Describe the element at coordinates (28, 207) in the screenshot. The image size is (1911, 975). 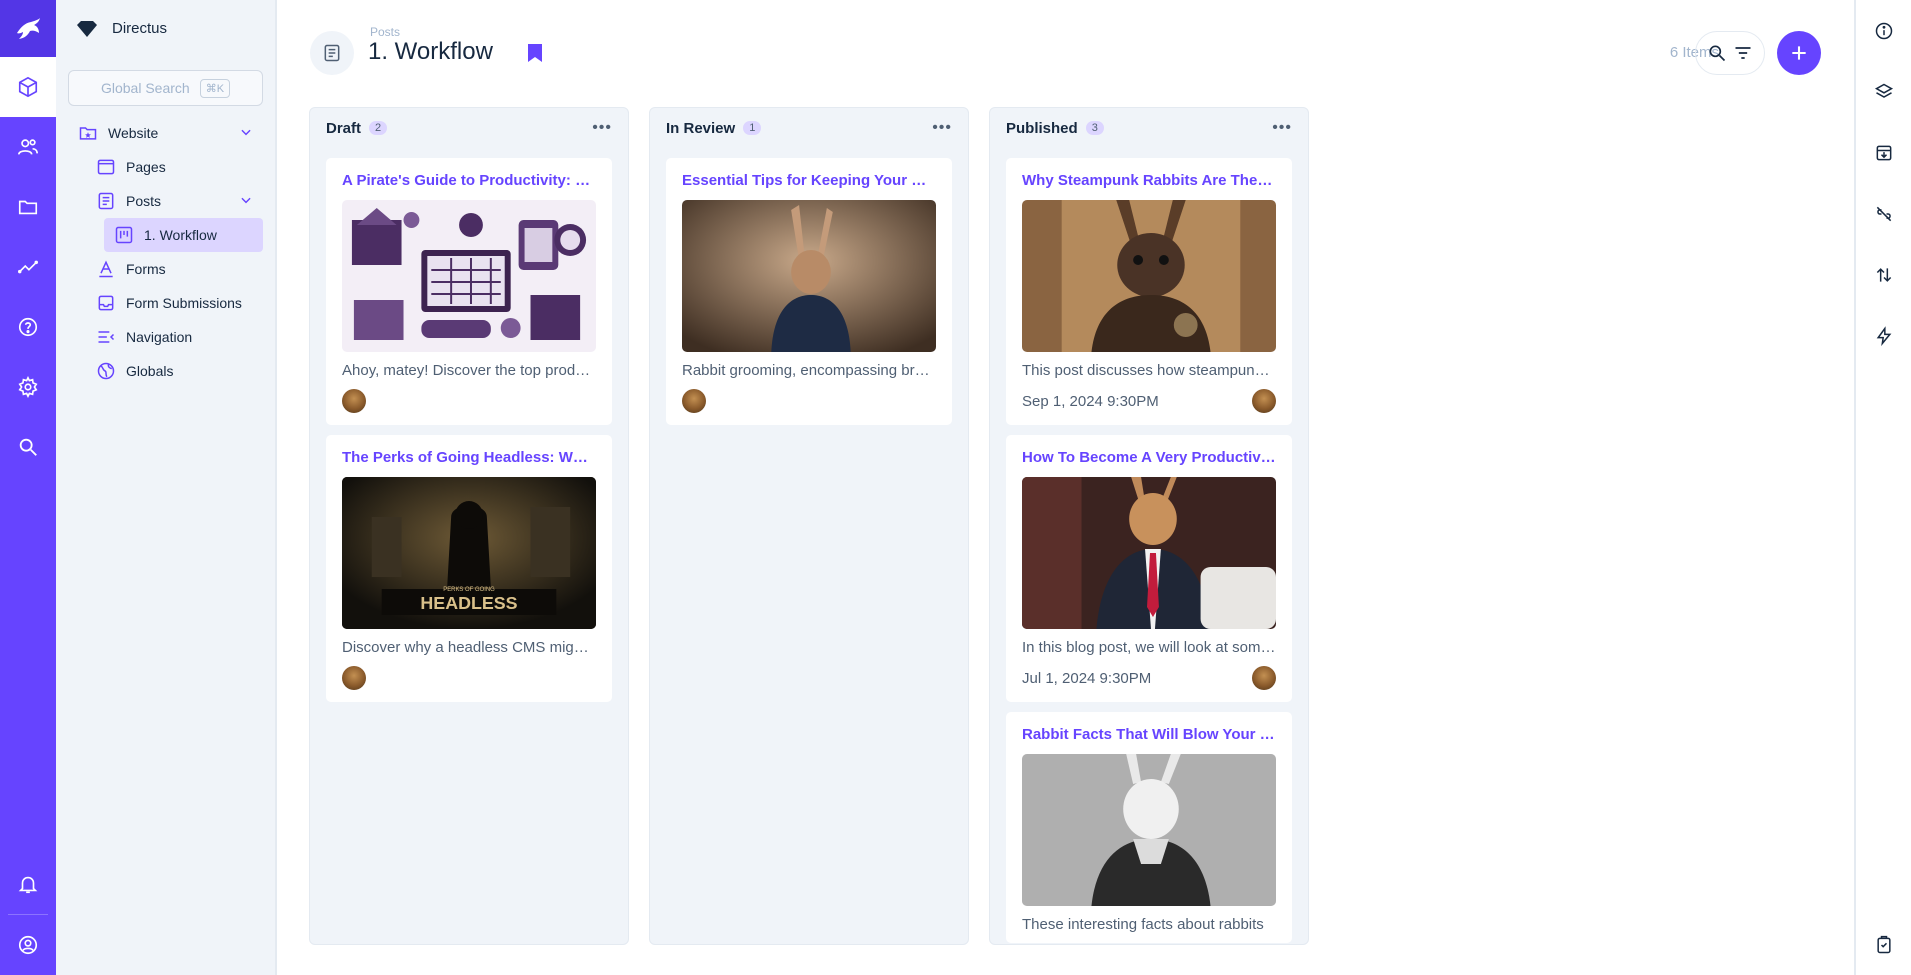
I see `files-module-icon` at that location.